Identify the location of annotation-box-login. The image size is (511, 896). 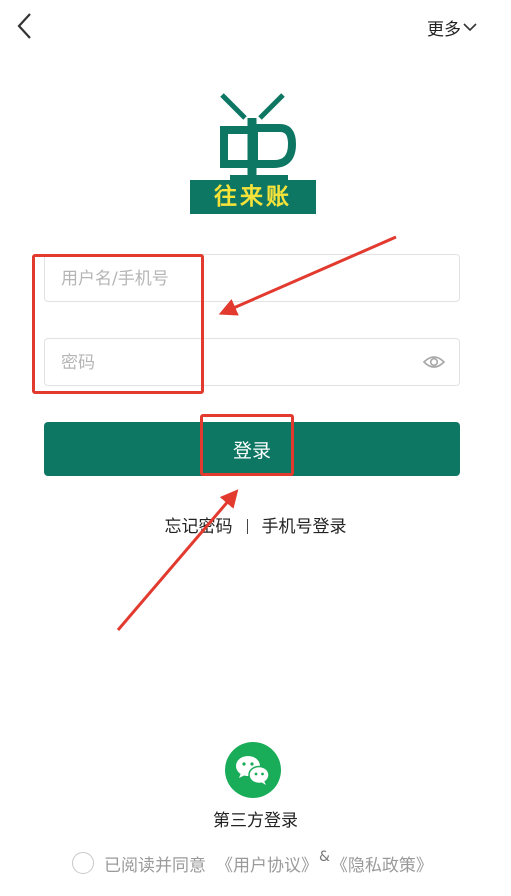
(247, 445).